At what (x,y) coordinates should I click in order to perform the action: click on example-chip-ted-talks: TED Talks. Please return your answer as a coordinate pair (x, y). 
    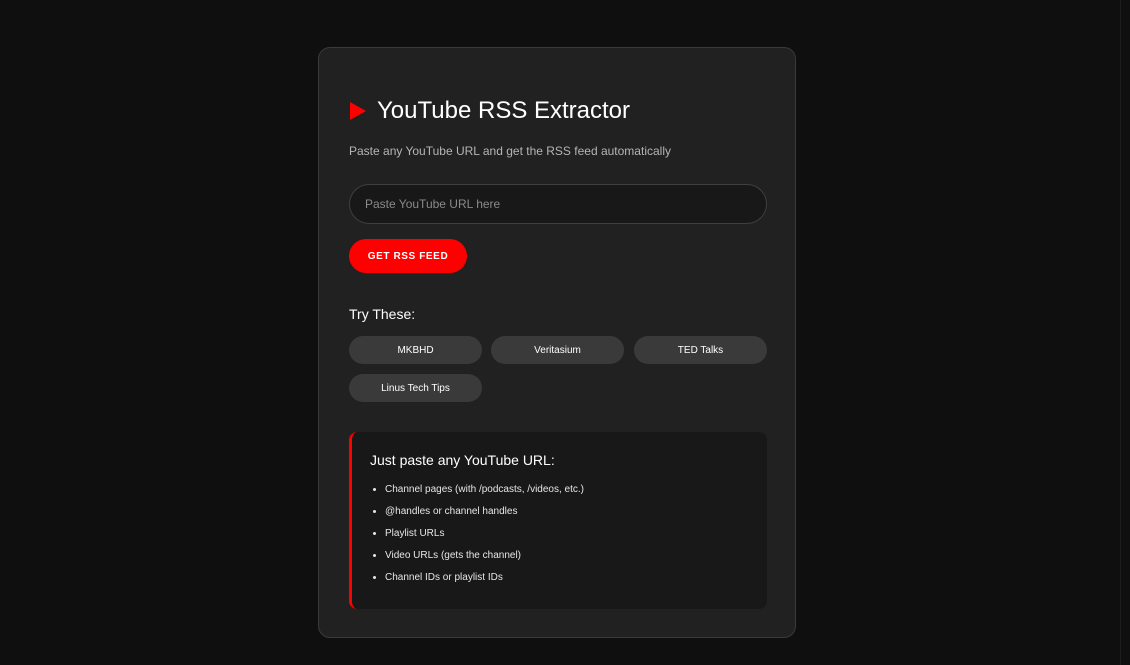
    Looking at the image, I should click on (700, 350).